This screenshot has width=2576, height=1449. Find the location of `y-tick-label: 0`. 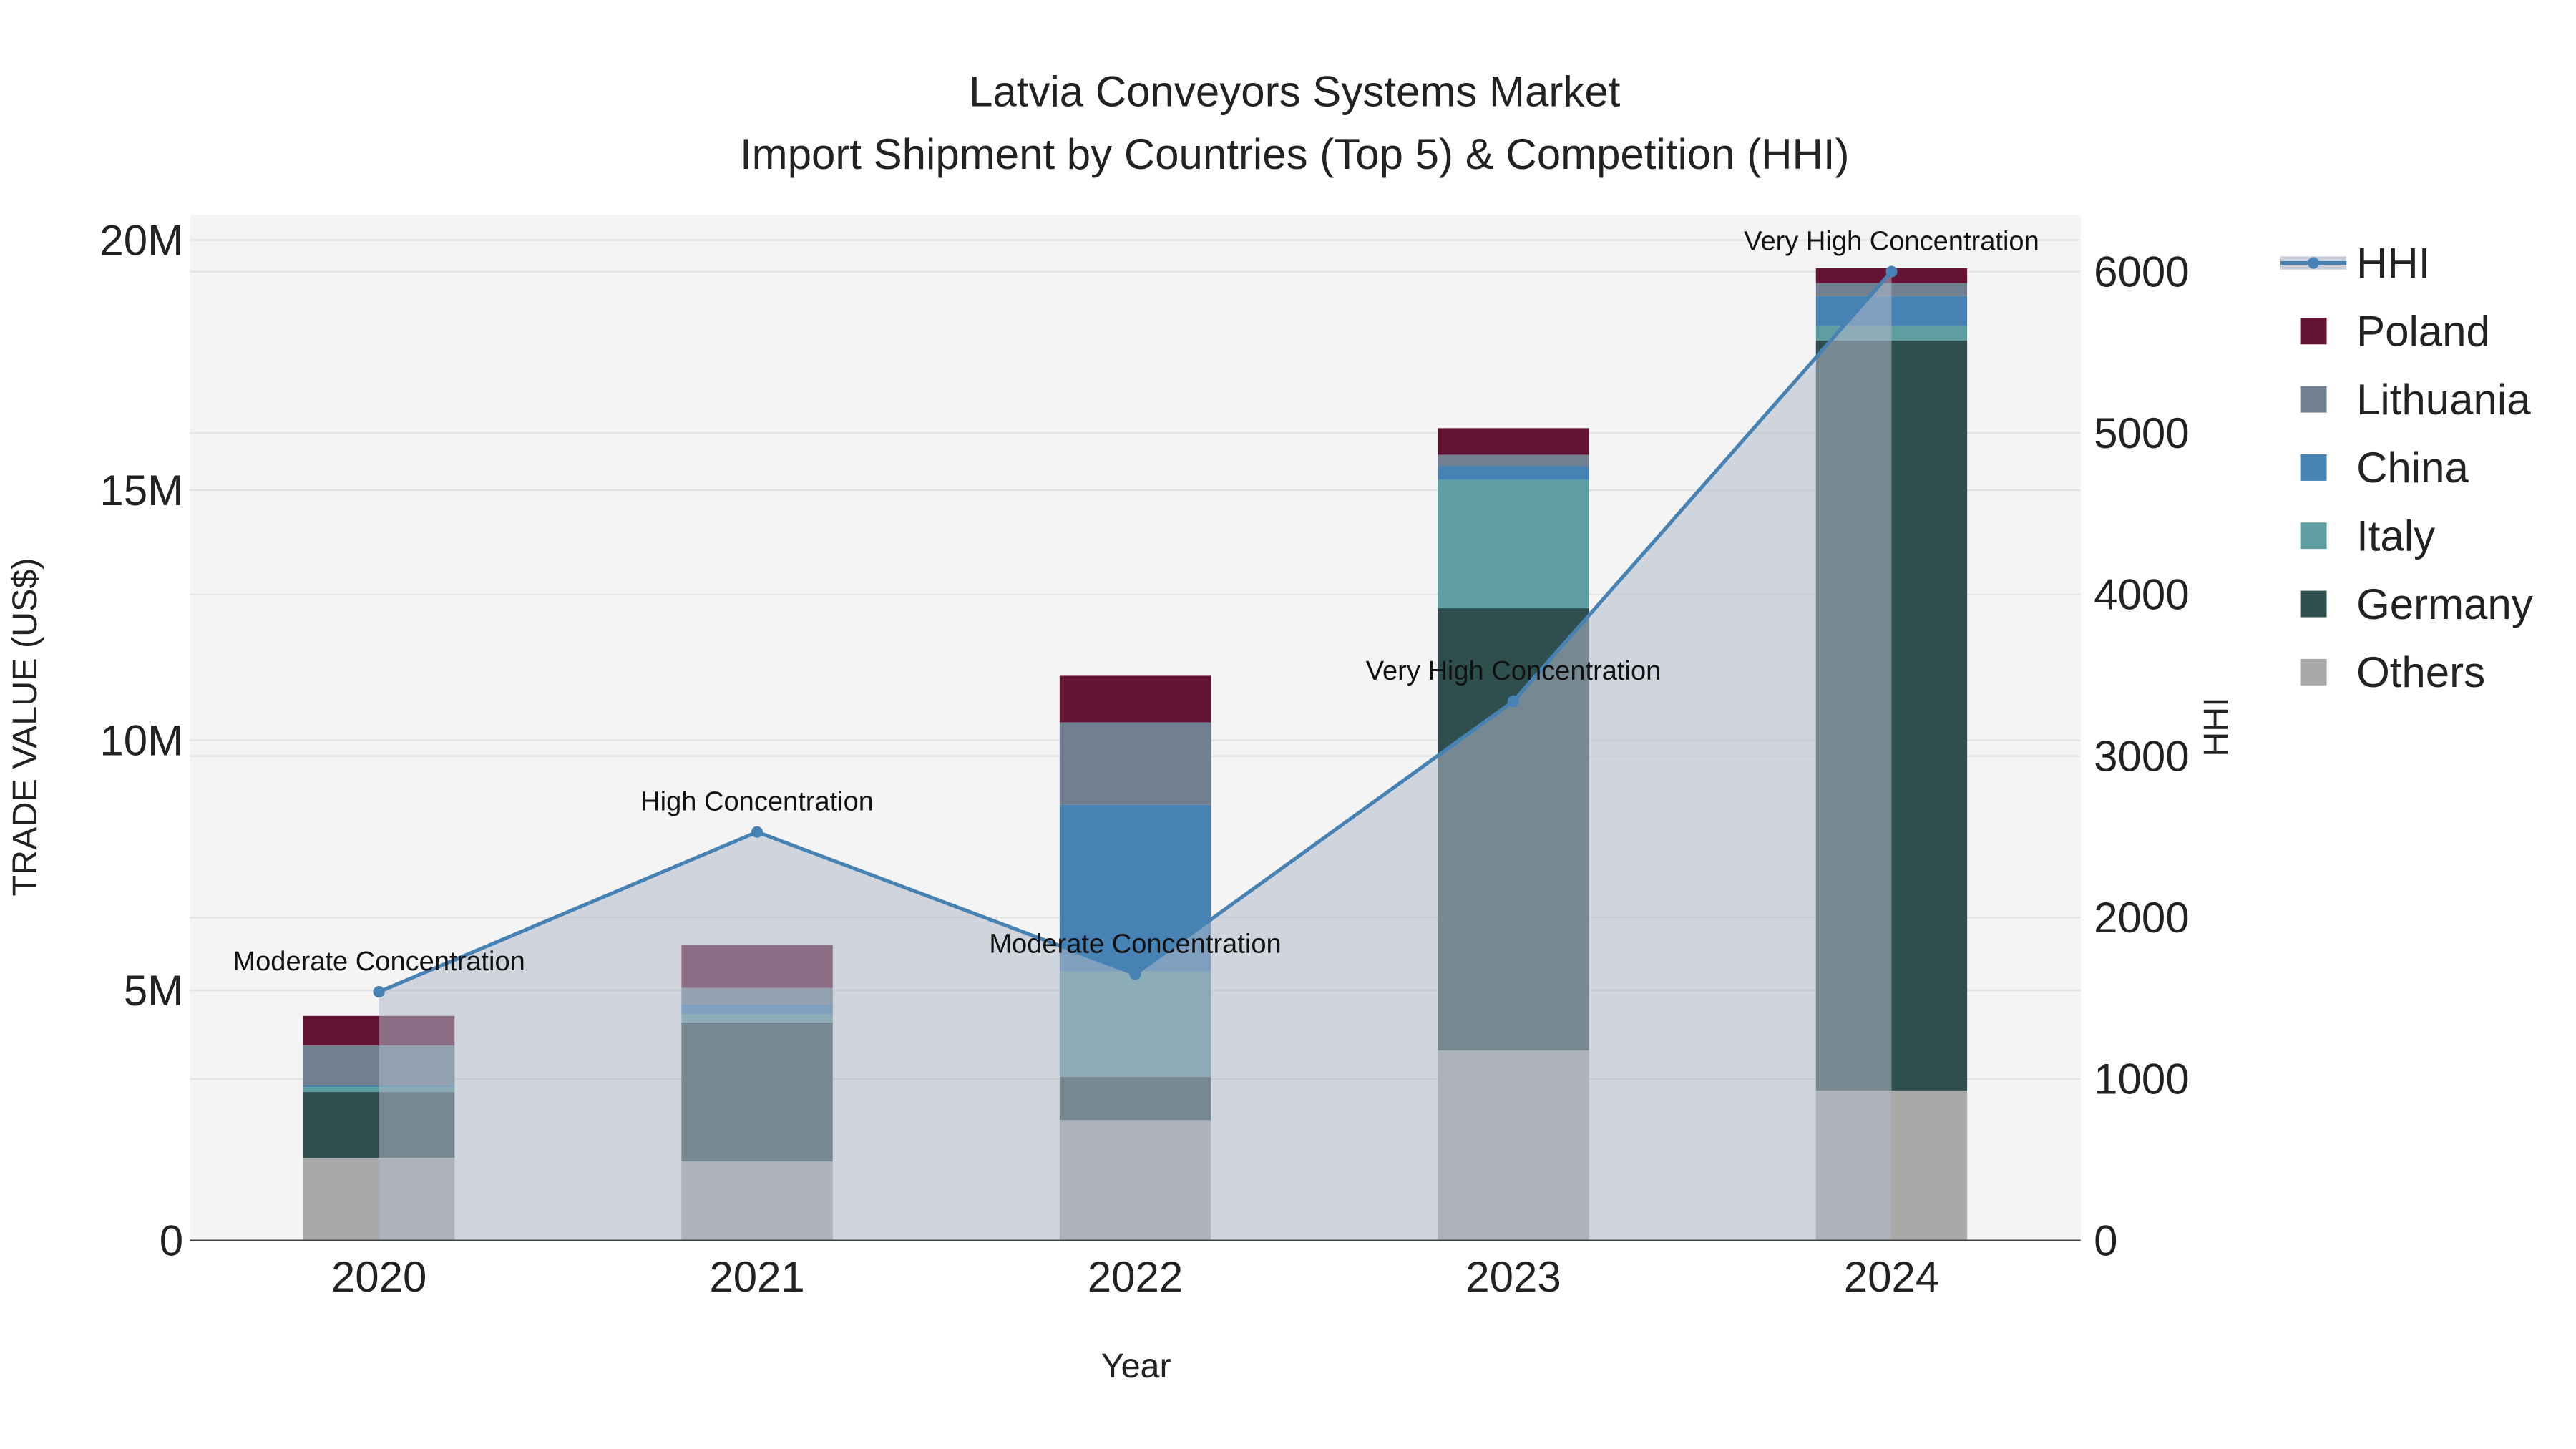

y-tick-label: 0 is located at coordinates (171, 1240).